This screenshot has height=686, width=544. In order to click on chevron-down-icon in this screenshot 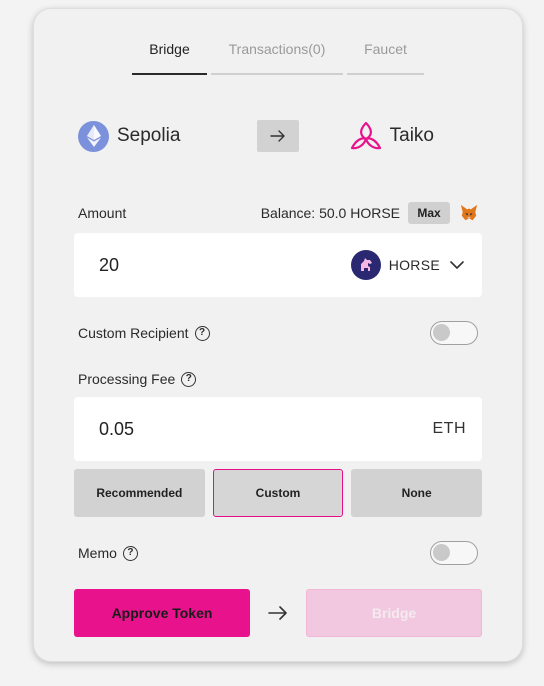, I will do `click(457, 265)`.